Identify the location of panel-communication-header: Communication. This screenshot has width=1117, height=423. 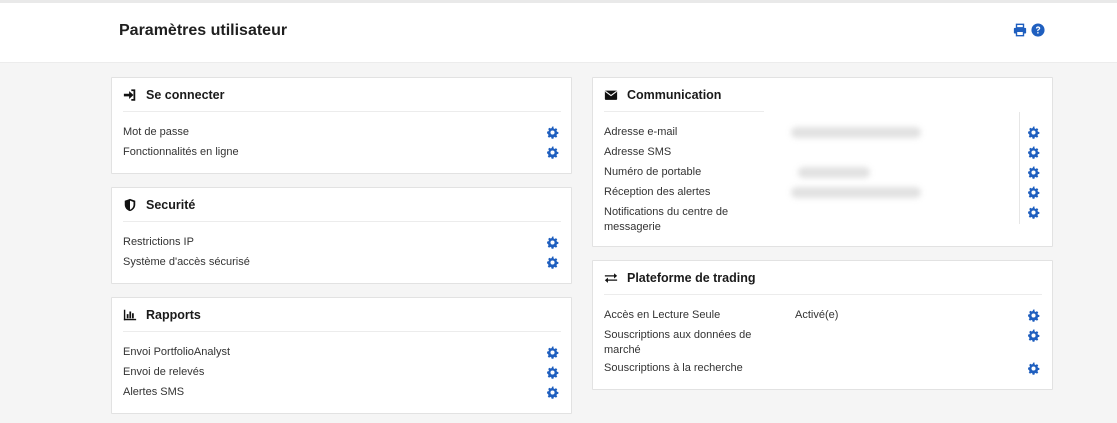
(684, 95).